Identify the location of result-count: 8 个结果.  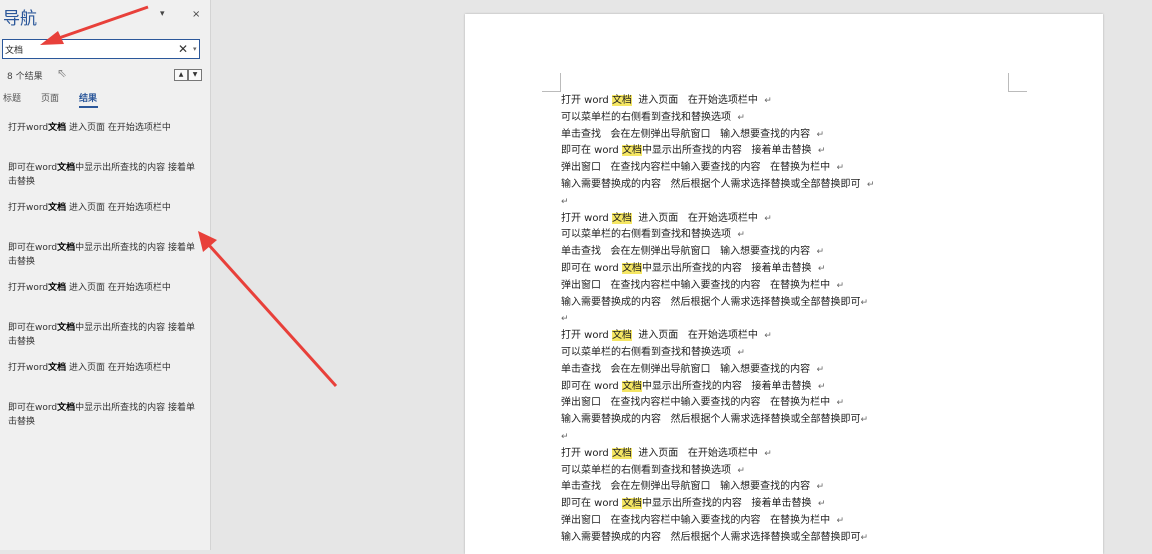
(25, 77).